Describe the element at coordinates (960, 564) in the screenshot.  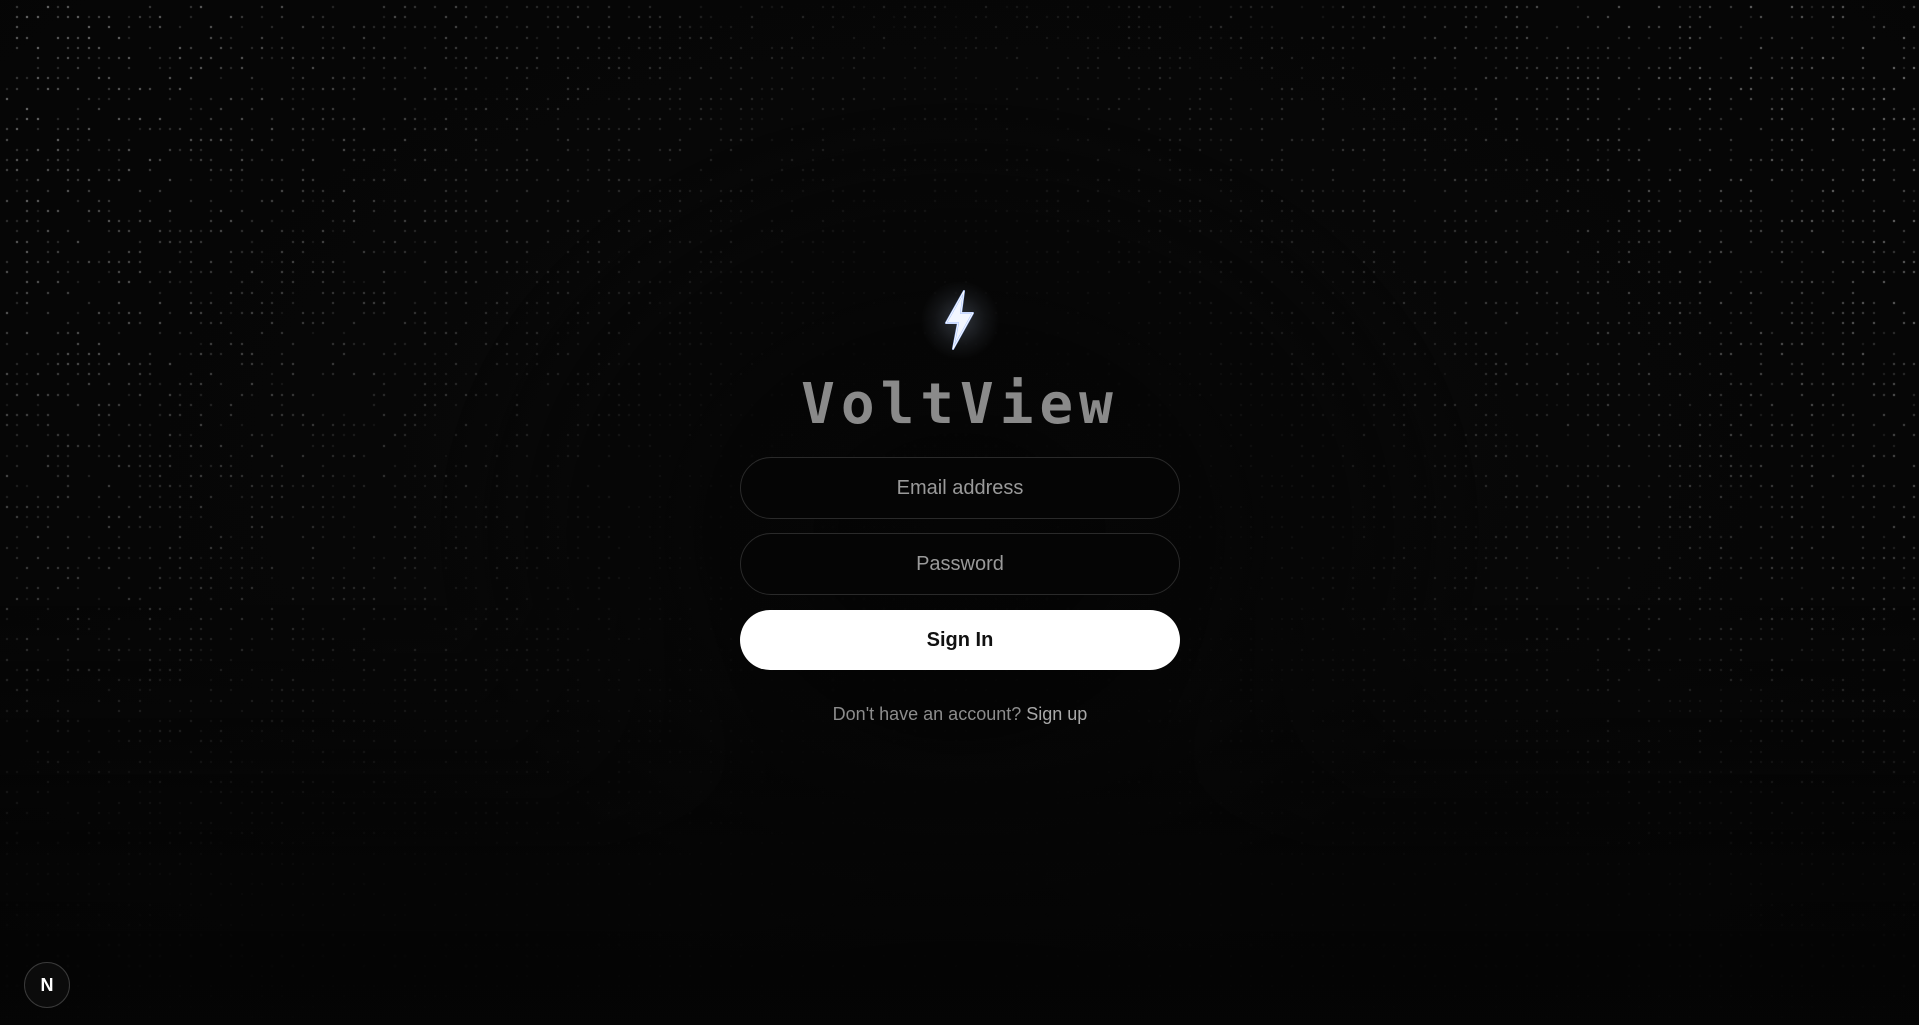
I see `password-field` at that location.